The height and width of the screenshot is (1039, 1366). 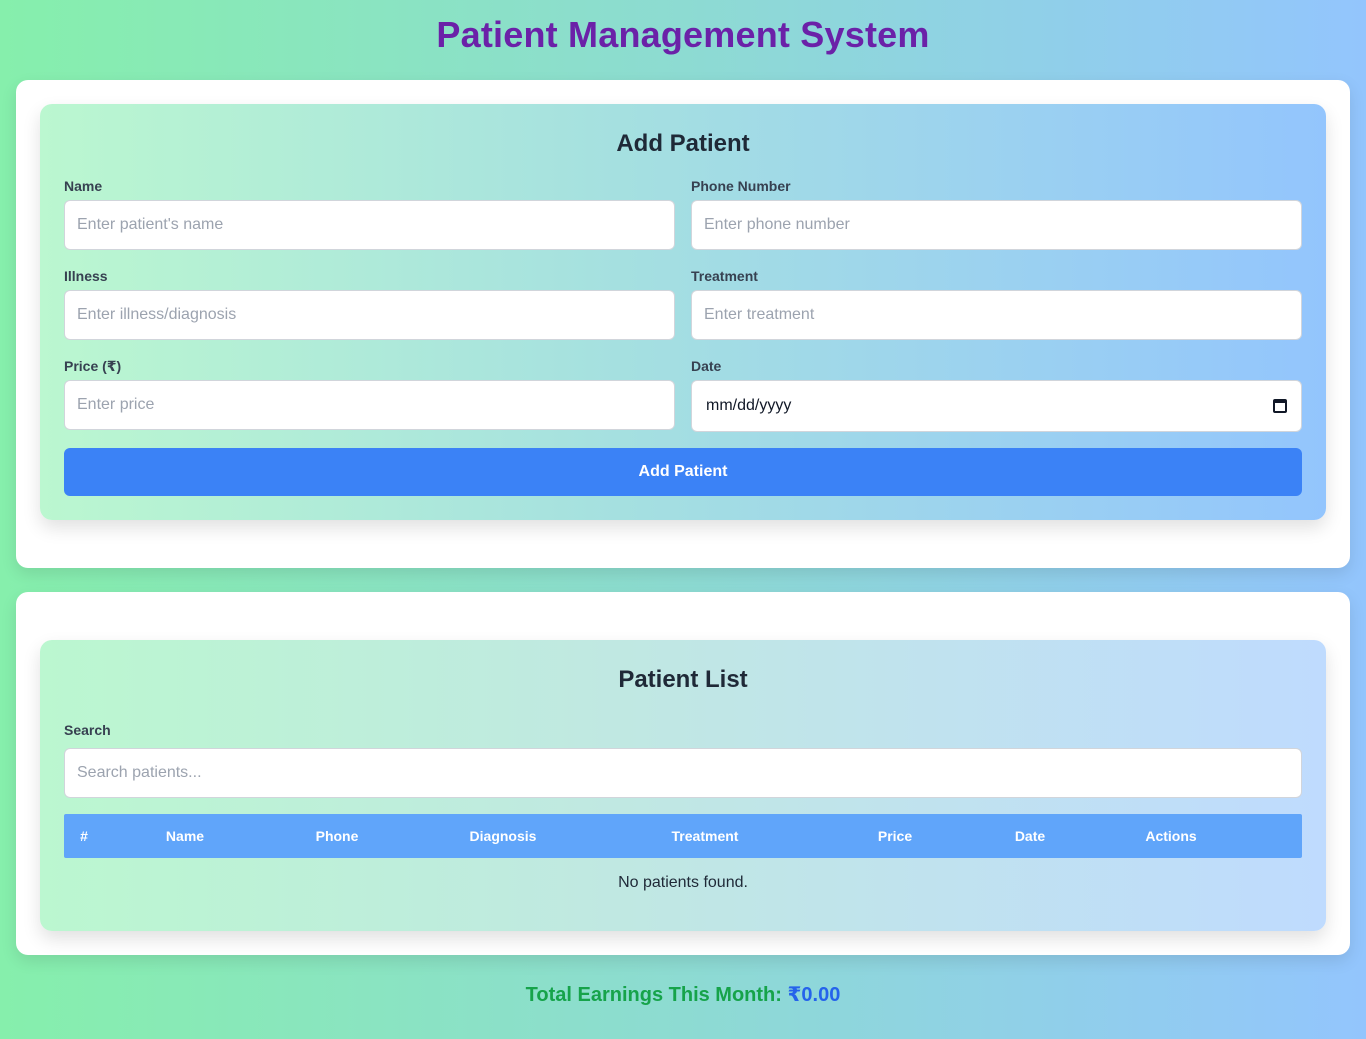 I want to click on column-header-phone: Phone, so click(x=337, y=836).